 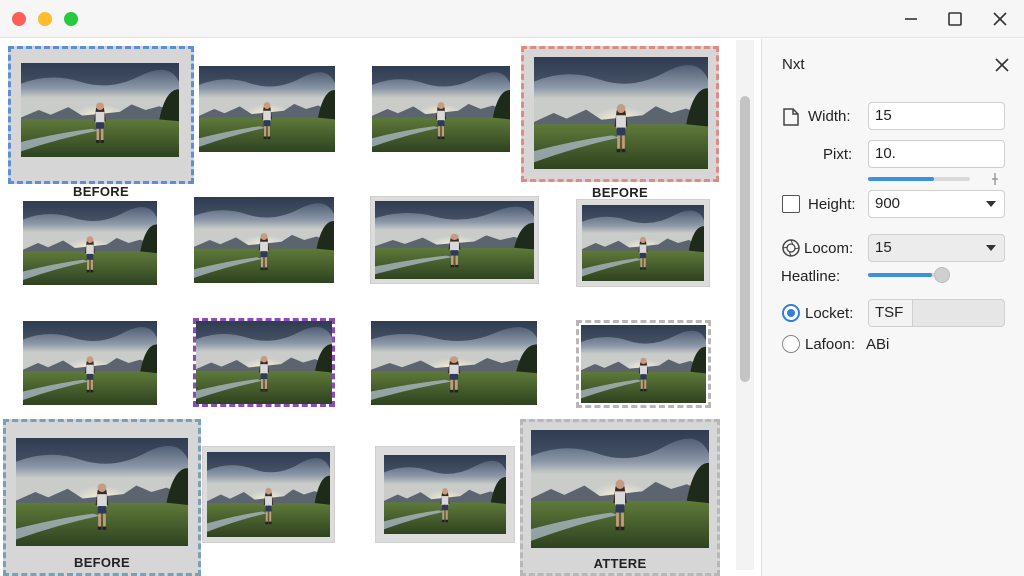 What do you see at coordinates (620, 497) in the screenshot?
I see `thumbnail-after-marked: ATTERE` at bounding box center [620, 497].